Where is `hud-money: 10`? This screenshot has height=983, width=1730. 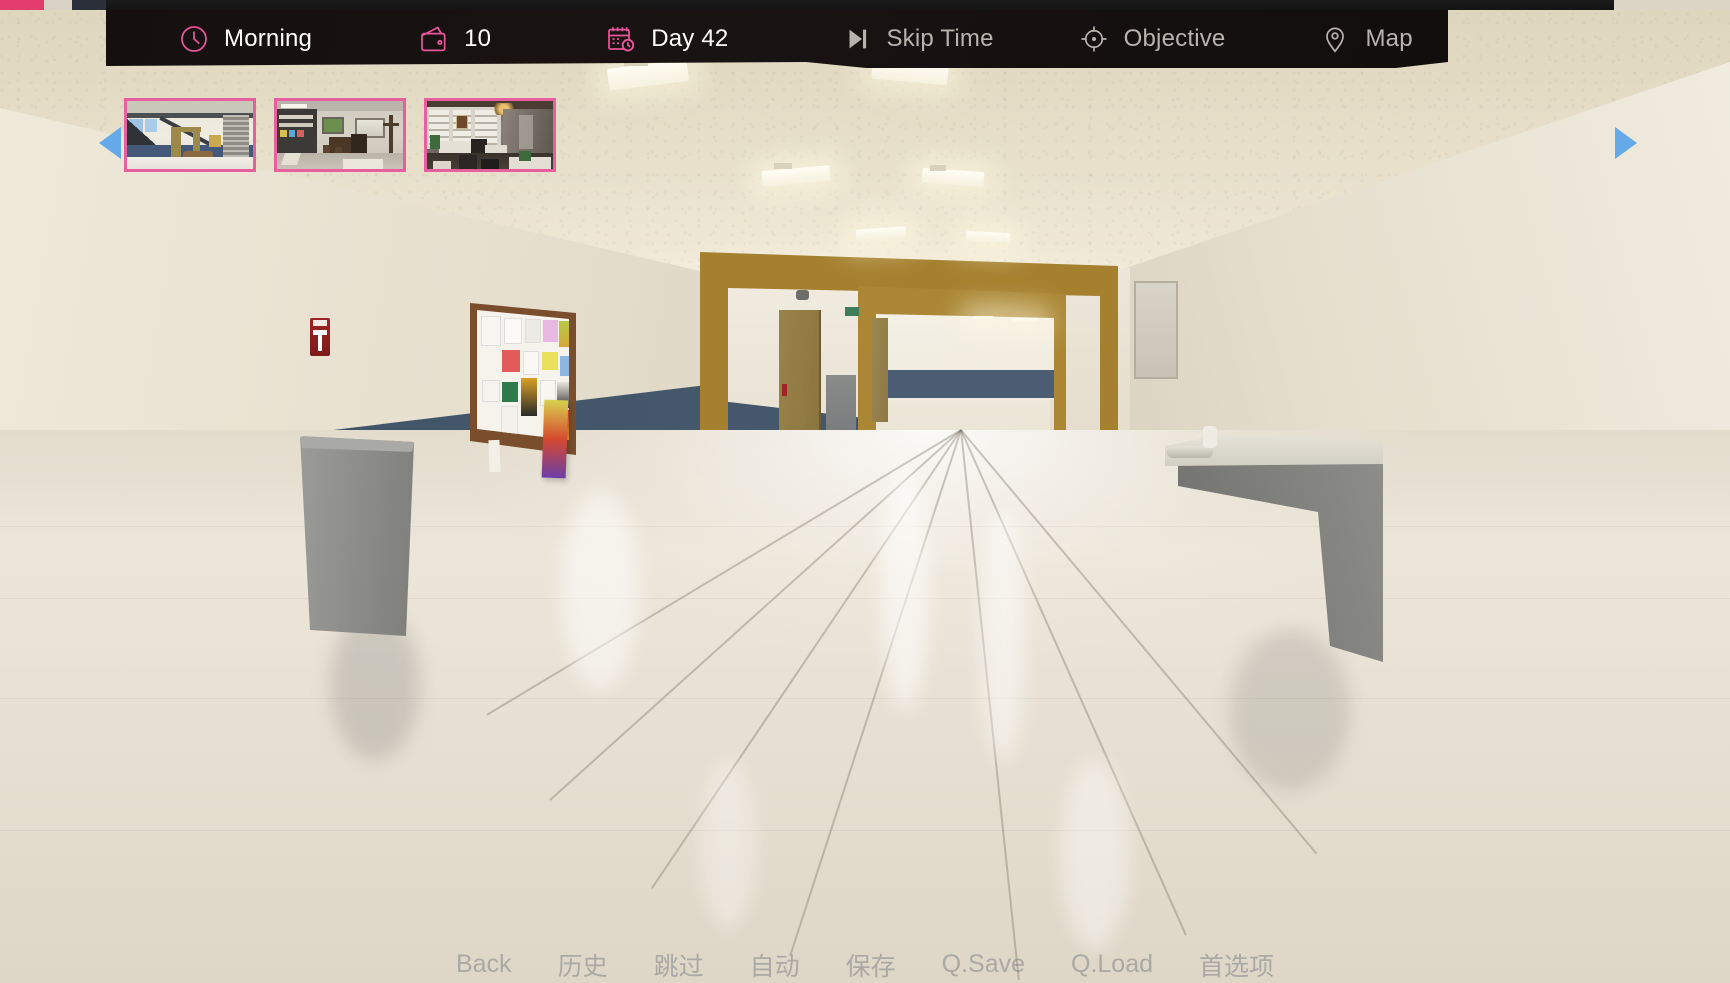
hud-money: 10 is located at coordinates (454, 39).